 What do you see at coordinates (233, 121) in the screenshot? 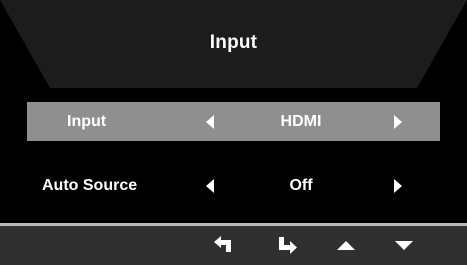
I see `menu-row-input: Input HDMI` at bounding box center [233, 121].